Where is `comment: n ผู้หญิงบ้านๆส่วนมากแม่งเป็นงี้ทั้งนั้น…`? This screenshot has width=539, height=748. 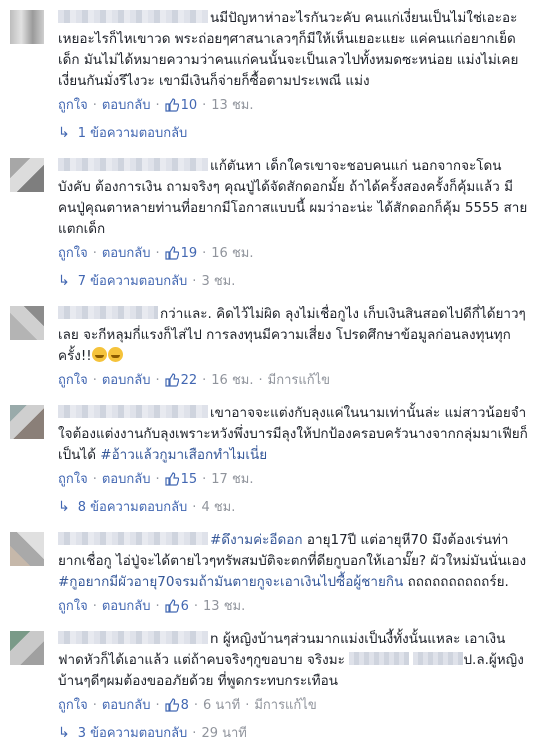
comment: n ผู้หญิงบ้านๆส่วนมากแม่งเป็นงี้ทั้งนั้น… is located at coordinates (269, 666).